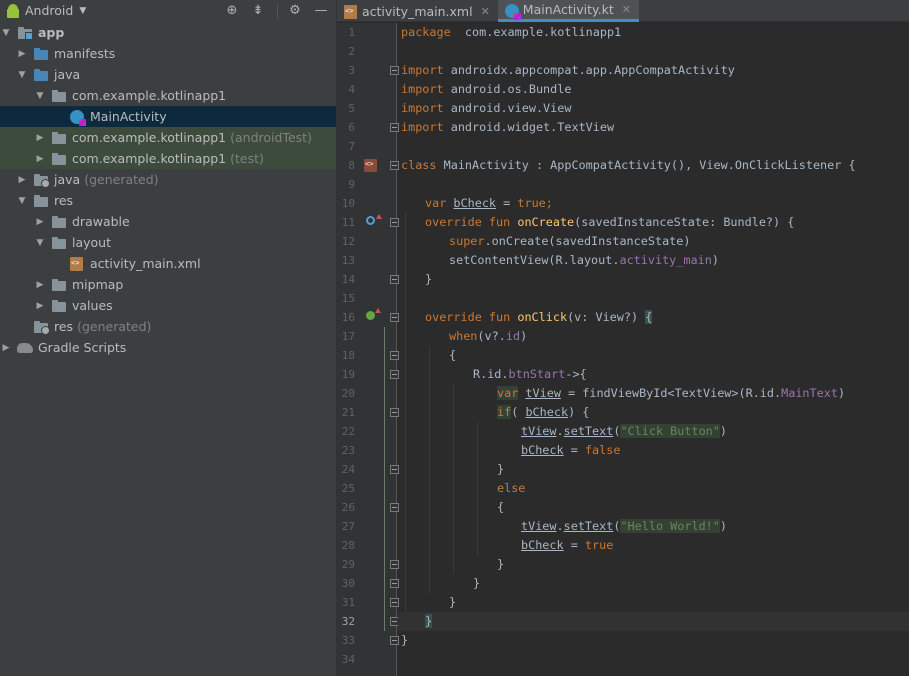  I want to click on code-line: bCheck = false, so click(653, 450).